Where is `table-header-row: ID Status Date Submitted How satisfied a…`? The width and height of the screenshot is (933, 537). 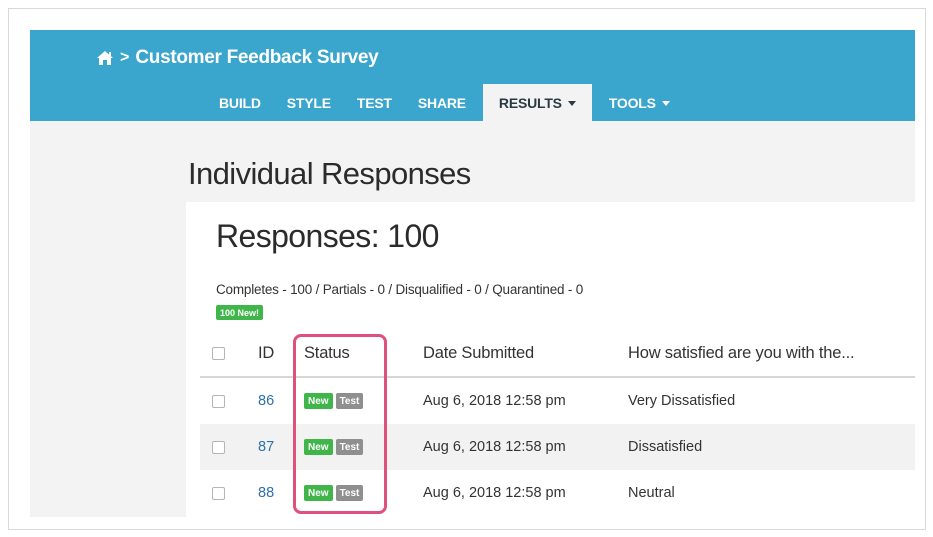
table-header-row: ID Status Date Submitted How satisfied a… is located at coordinates (557, 354).